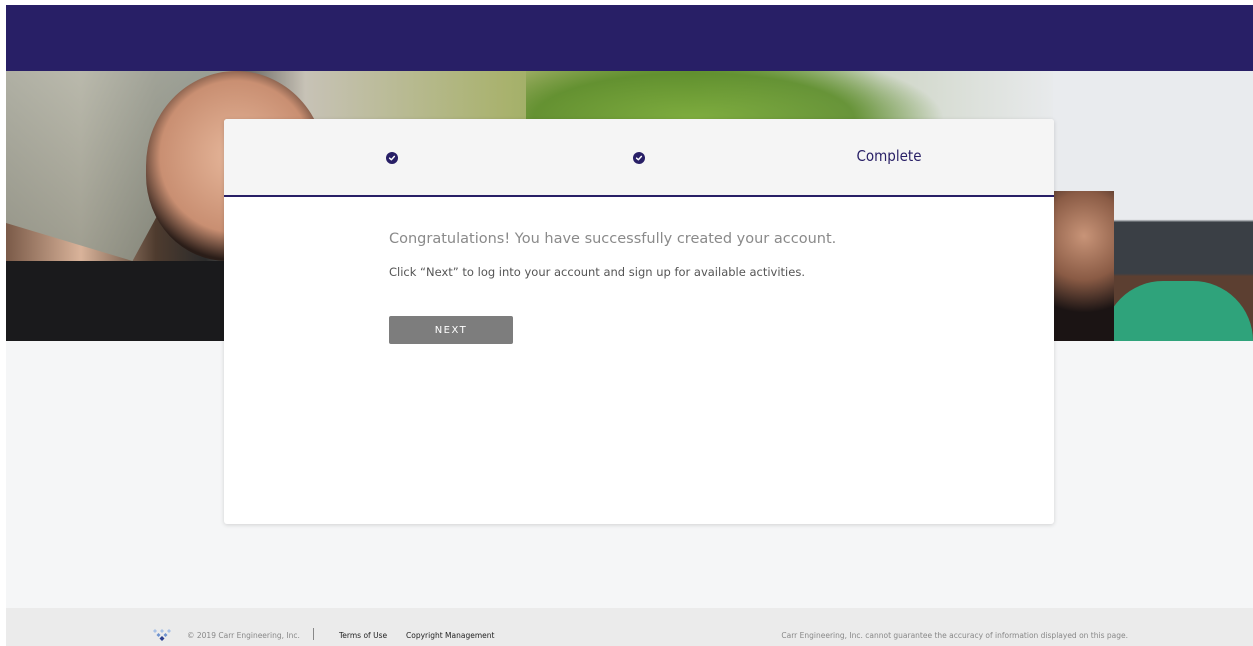  Describe the element at coordinates (629, 38) in the screenshot. I see `top-header-bar` at that location.